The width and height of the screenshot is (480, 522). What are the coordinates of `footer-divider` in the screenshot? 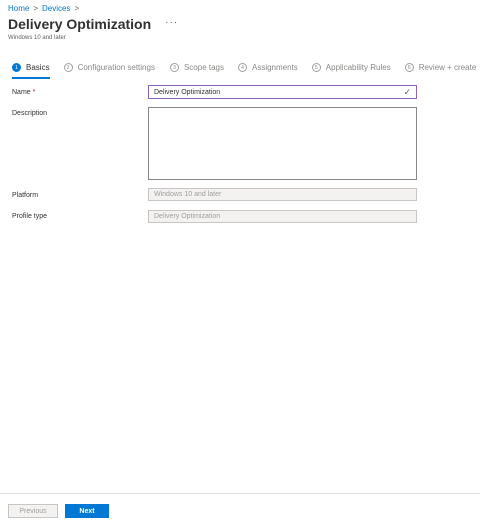 It's located at (240, 493).